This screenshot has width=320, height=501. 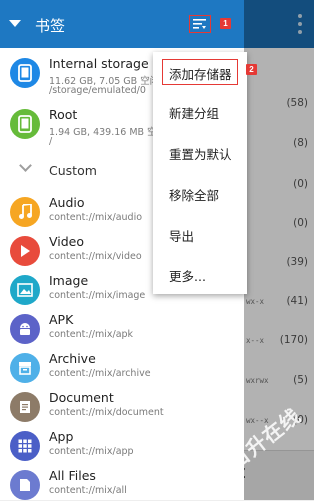 What do you see at coordinates (194, 195) in the screenshot?
I see `menu-item-label: 移除全部` at bounding box center [194, 195].